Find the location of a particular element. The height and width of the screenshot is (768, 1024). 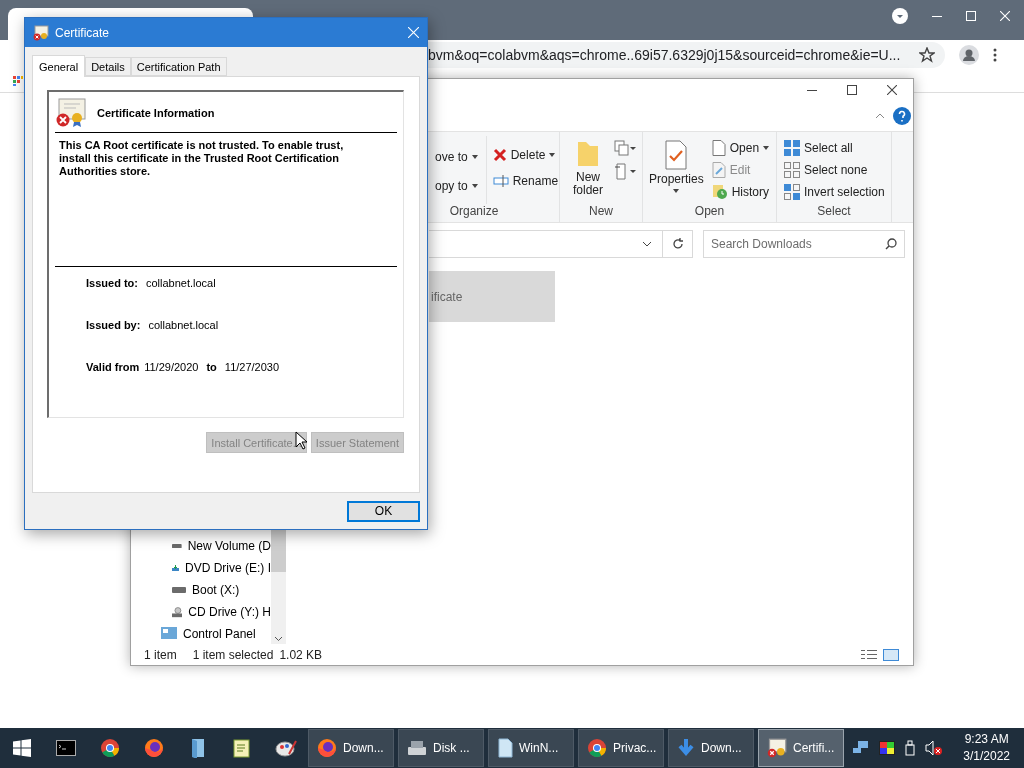

rename-button: Rename is located at coordinates (525, 181).